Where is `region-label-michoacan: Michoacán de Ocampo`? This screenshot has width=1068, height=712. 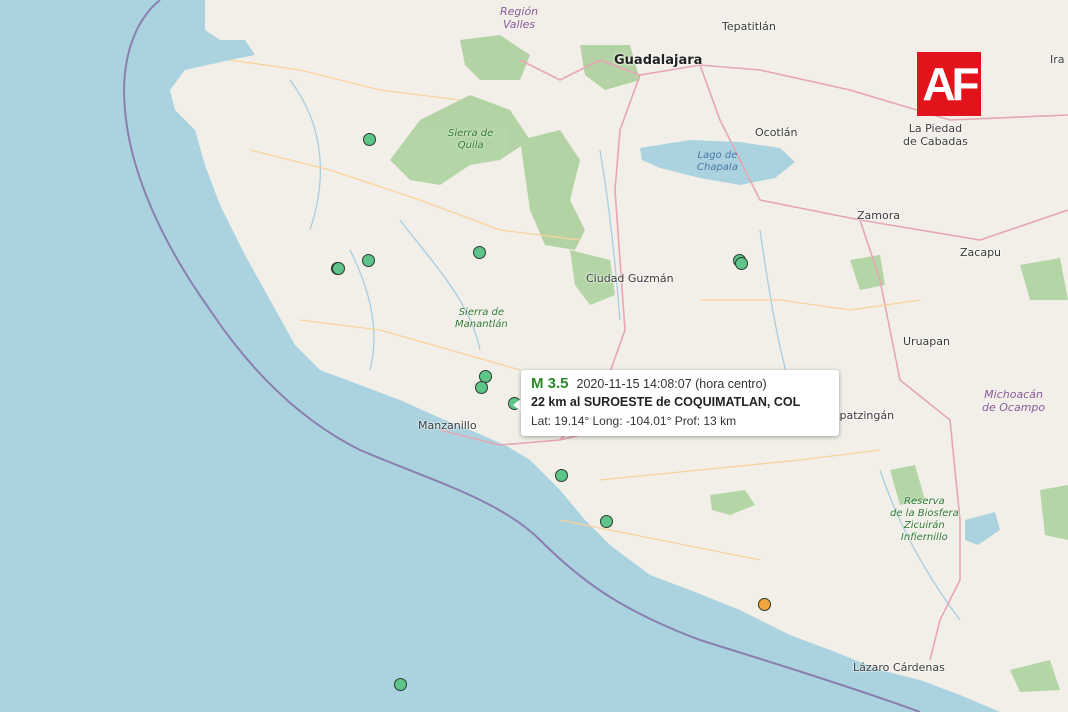 region-label-michoacan: Michoacán de Ocampo is located at coordinates (1014, 401).